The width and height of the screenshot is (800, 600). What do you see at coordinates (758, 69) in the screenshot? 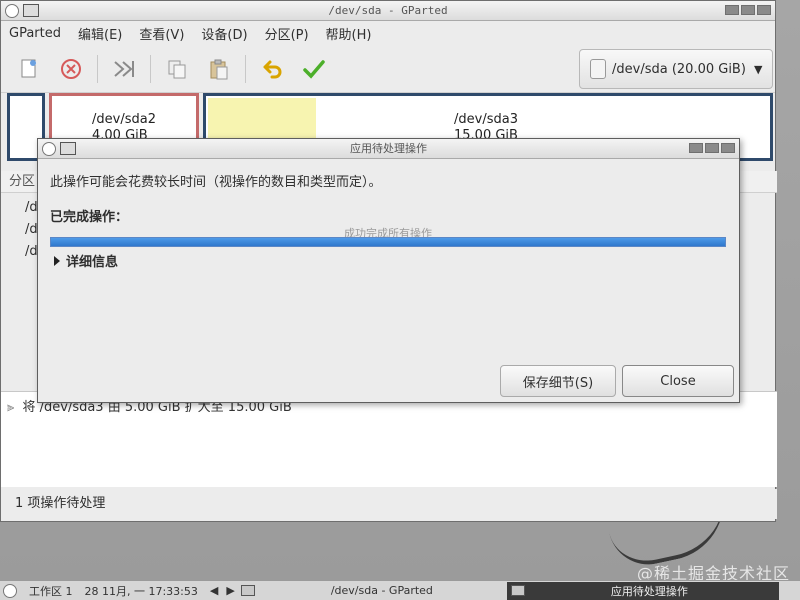
I see `chevron-down-icon: ▼` at bounding box center [758, 69].